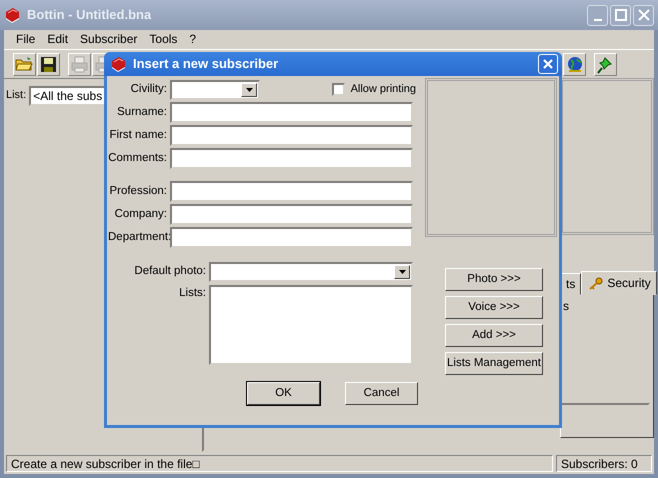 The height and width of the screenshot is (478, 658). Describe the element at coordinates (149, 89) in the screenshot. I see `field-label: Civility:` at that location.